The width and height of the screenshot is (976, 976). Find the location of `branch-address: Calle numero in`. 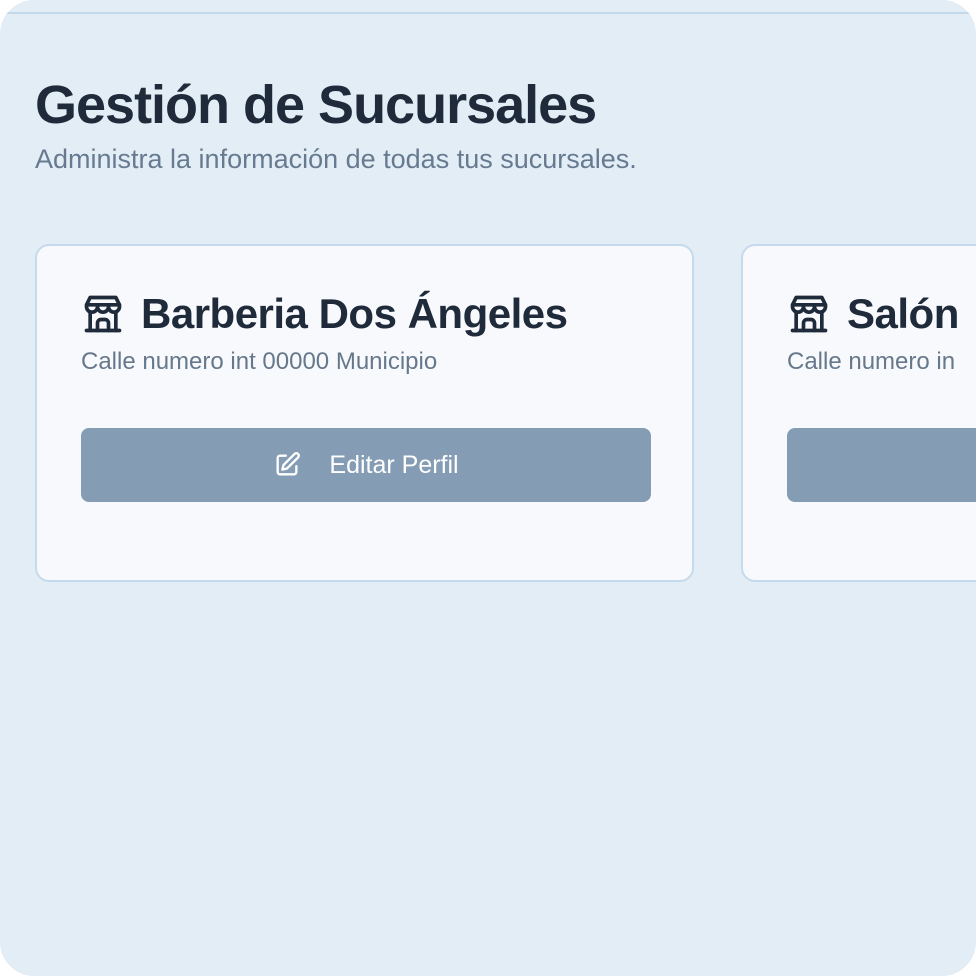

branch-address: Calle numero in is located at coordinates (871, 361).